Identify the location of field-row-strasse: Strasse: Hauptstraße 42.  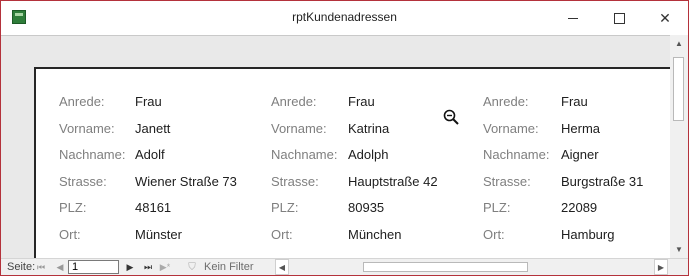
(376, 187).